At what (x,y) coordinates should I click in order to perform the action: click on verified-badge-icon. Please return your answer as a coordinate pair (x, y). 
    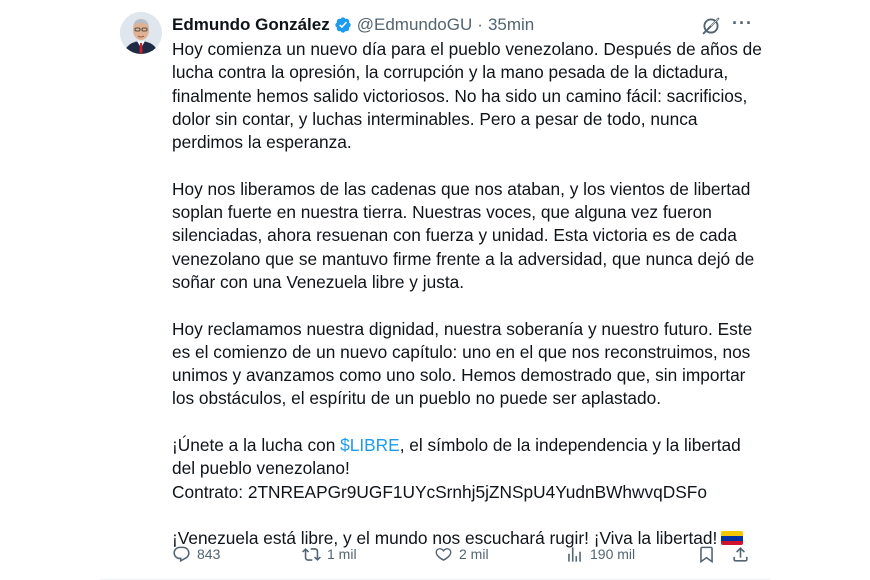
    Looking at the image, I should click on (343, 25).